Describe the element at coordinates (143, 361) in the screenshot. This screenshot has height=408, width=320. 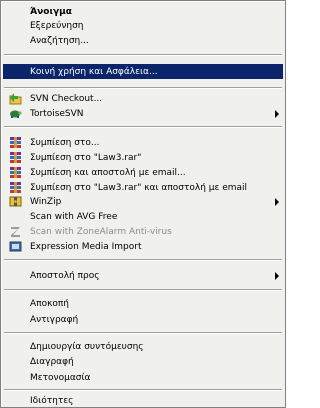
I see `menu-item-delete: Διαγραφή` at that location.